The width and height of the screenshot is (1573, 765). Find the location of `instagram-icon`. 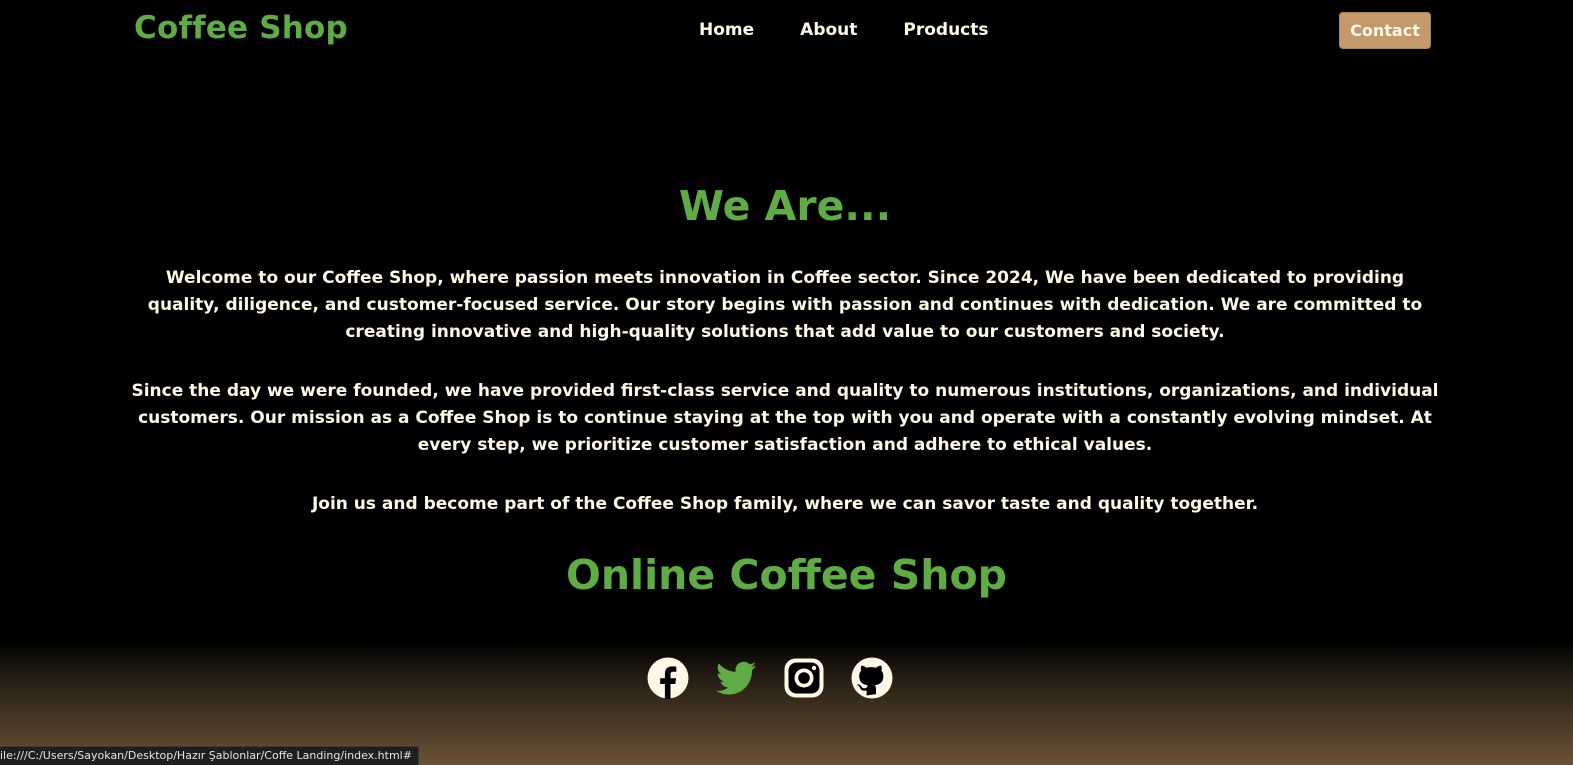

instagram-icon is located at coordinates (804, 678).